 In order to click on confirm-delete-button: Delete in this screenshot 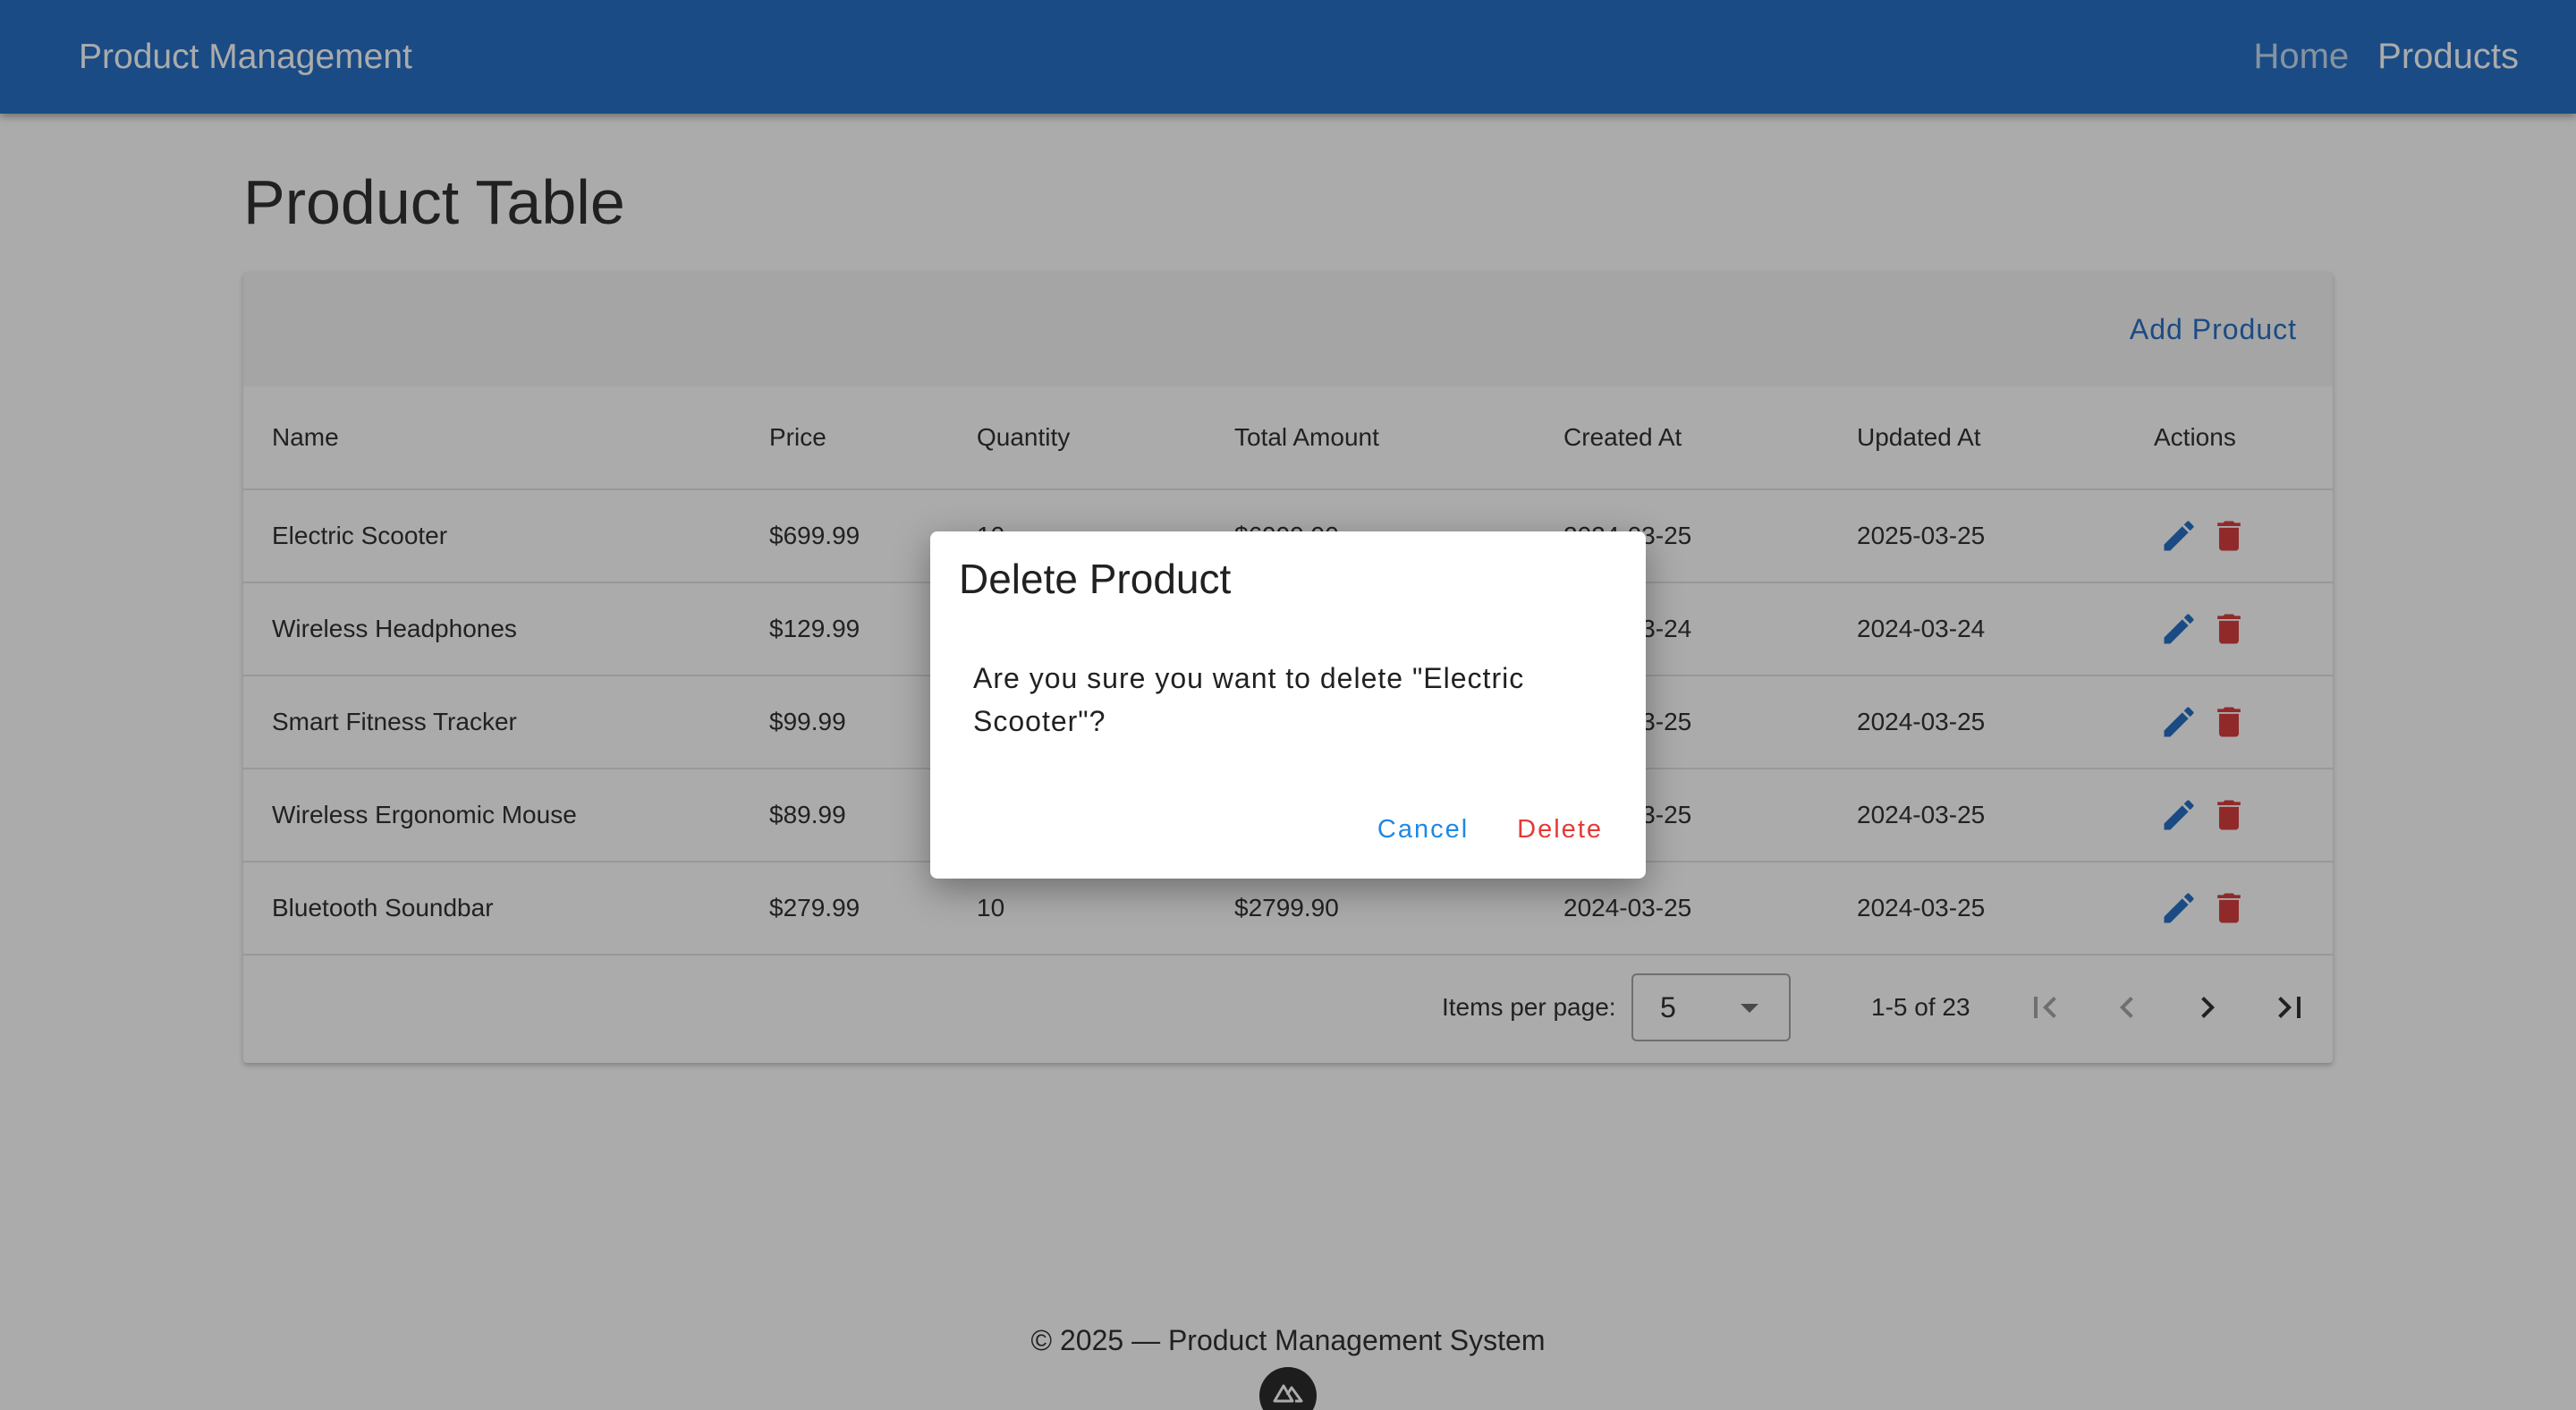, I will do `click(1560, 830)`.